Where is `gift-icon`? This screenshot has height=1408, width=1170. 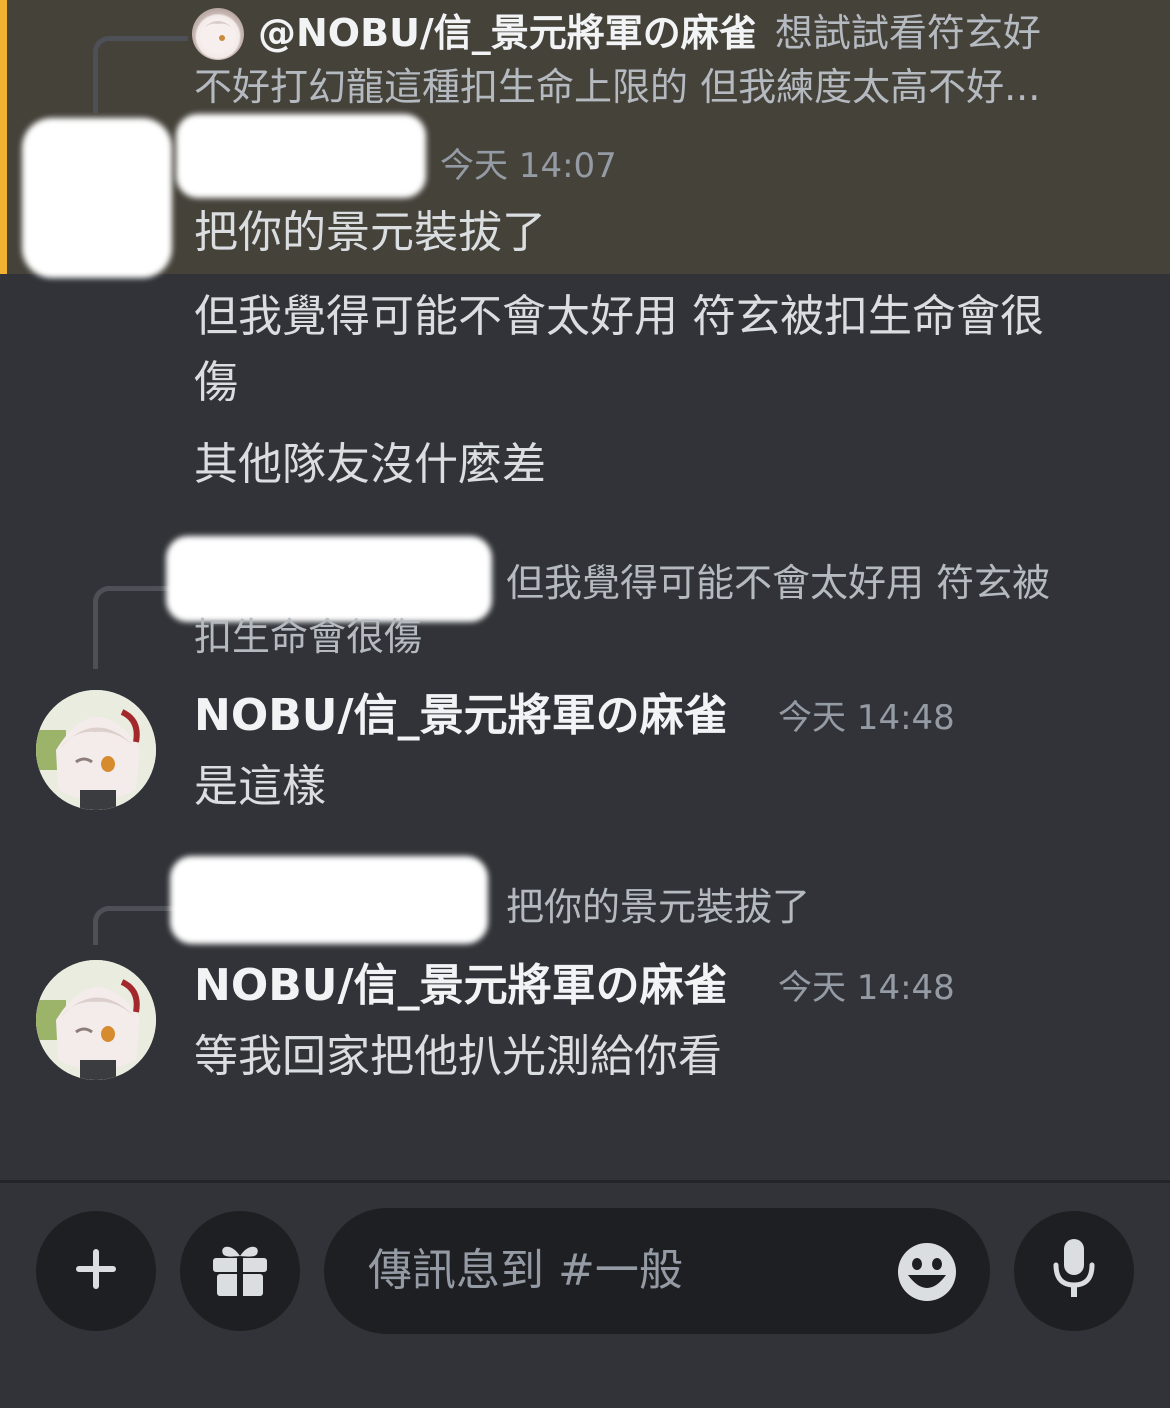
gift-icon is located at coordinates (240, 1271).